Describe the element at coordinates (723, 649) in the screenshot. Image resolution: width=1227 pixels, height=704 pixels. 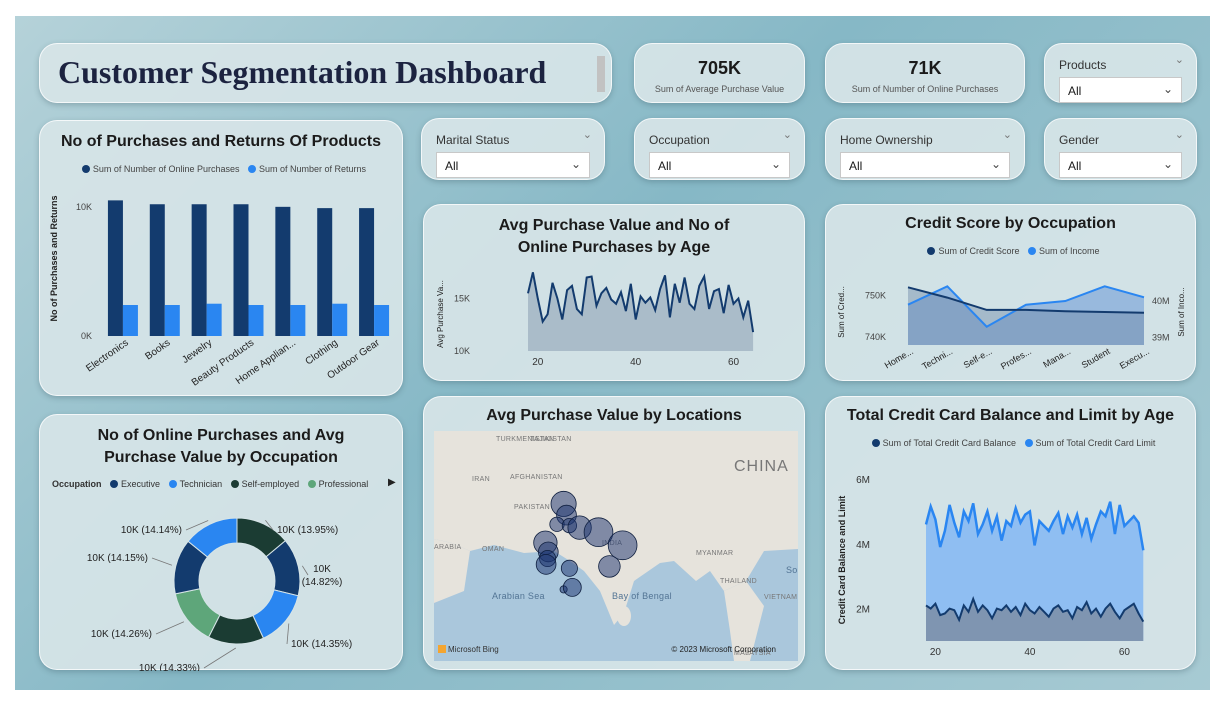
I see `map-copyright: © 2023 Microsoft Corporation` at that location.